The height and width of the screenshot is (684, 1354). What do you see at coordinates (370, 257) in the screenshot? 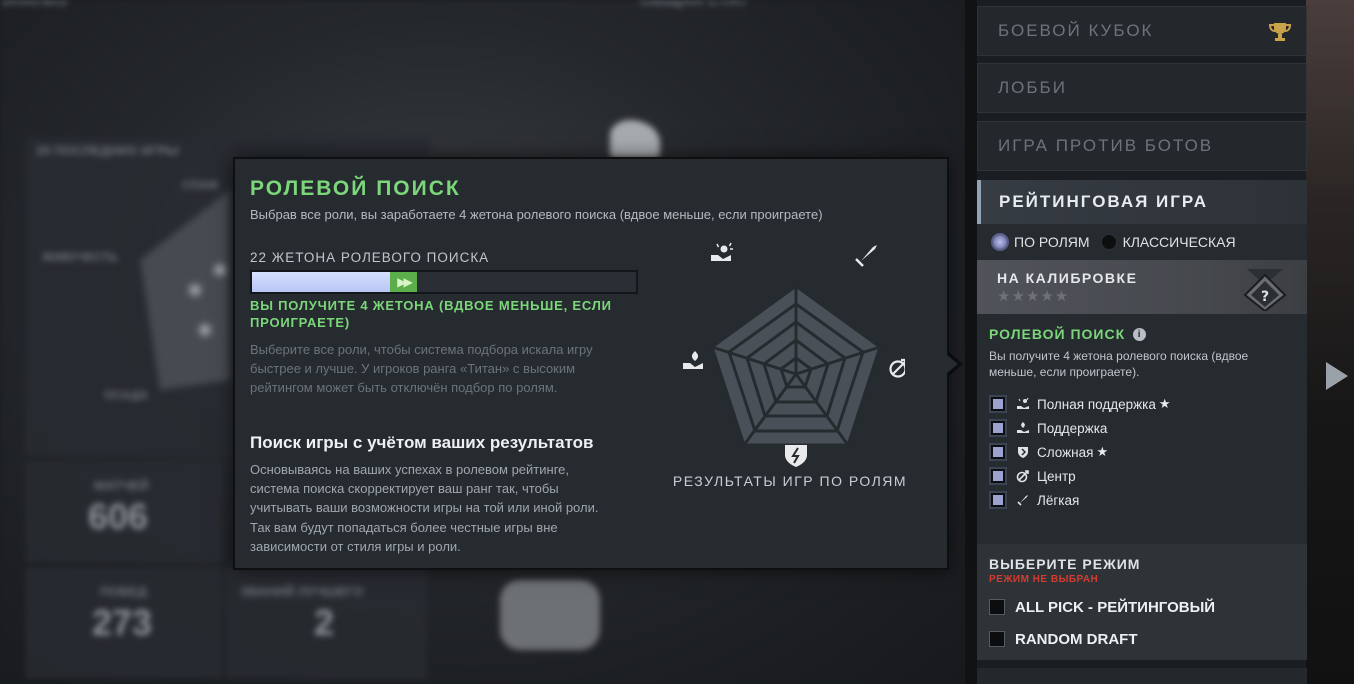
I see `tokens-label: 22 ЖЕТОНА РОЛЕВОГО ПОИСКА` at bounding box center [370, 257].